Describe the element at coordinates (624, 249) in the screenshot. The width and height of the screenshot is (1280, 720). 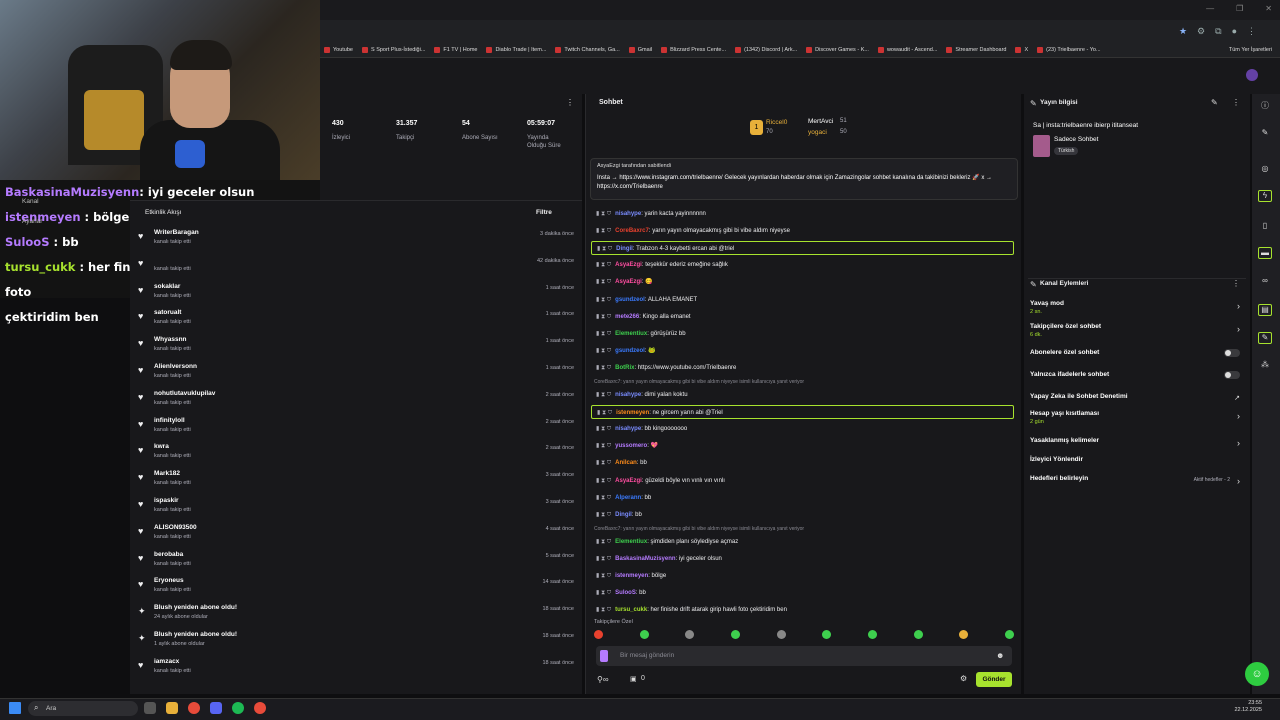
I see `chat-username: Dingil` at that location.